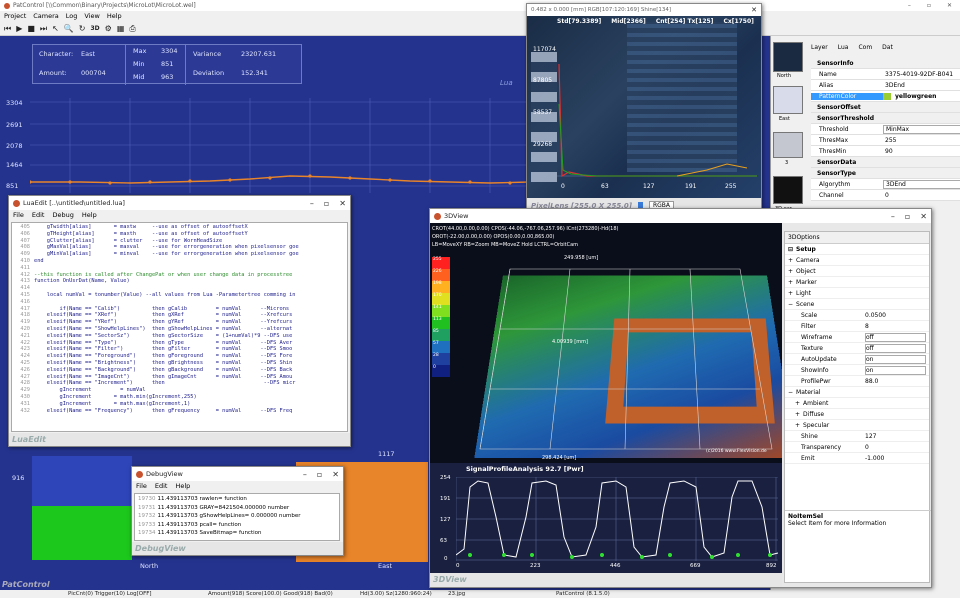 The image size is (960, 598). What do you see at coordinates (929, 5) in the screenshot?
I see `maximize-button: ▫` at bounding box center [929, 5].